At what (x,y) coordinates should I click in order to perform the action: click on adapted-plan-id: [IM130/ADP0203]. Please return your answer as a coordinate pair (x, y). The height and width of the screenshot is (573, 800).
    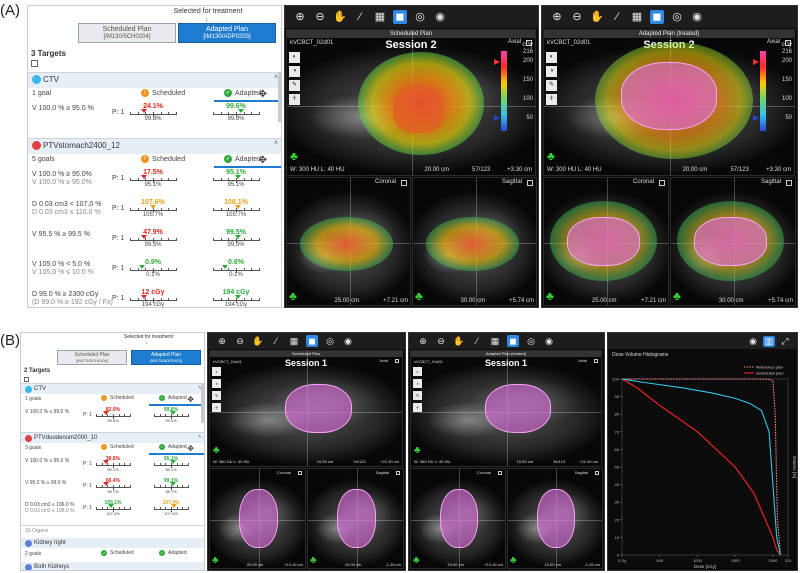
    Looking at the image, I should click on (227, 37).